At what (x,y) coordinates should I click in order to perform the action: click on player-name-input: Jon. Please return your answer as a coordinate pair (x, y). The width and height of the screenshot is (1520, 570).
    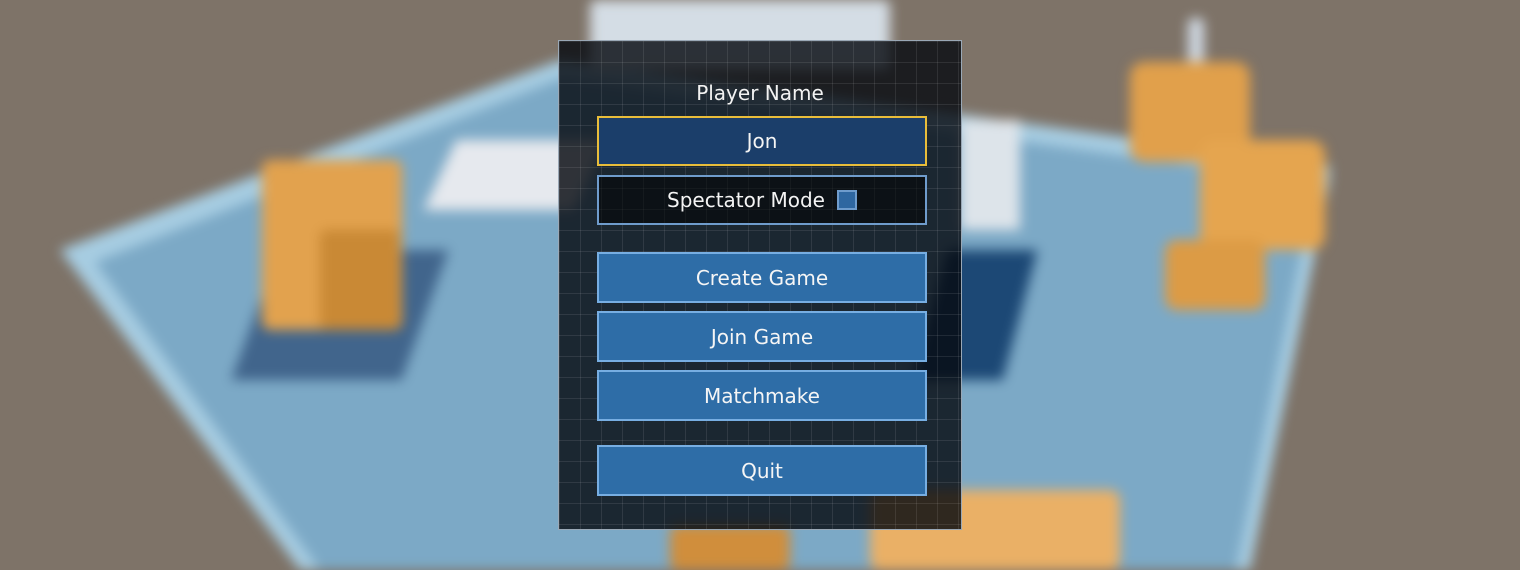
    Looking at the image, I should click on (762, 141).